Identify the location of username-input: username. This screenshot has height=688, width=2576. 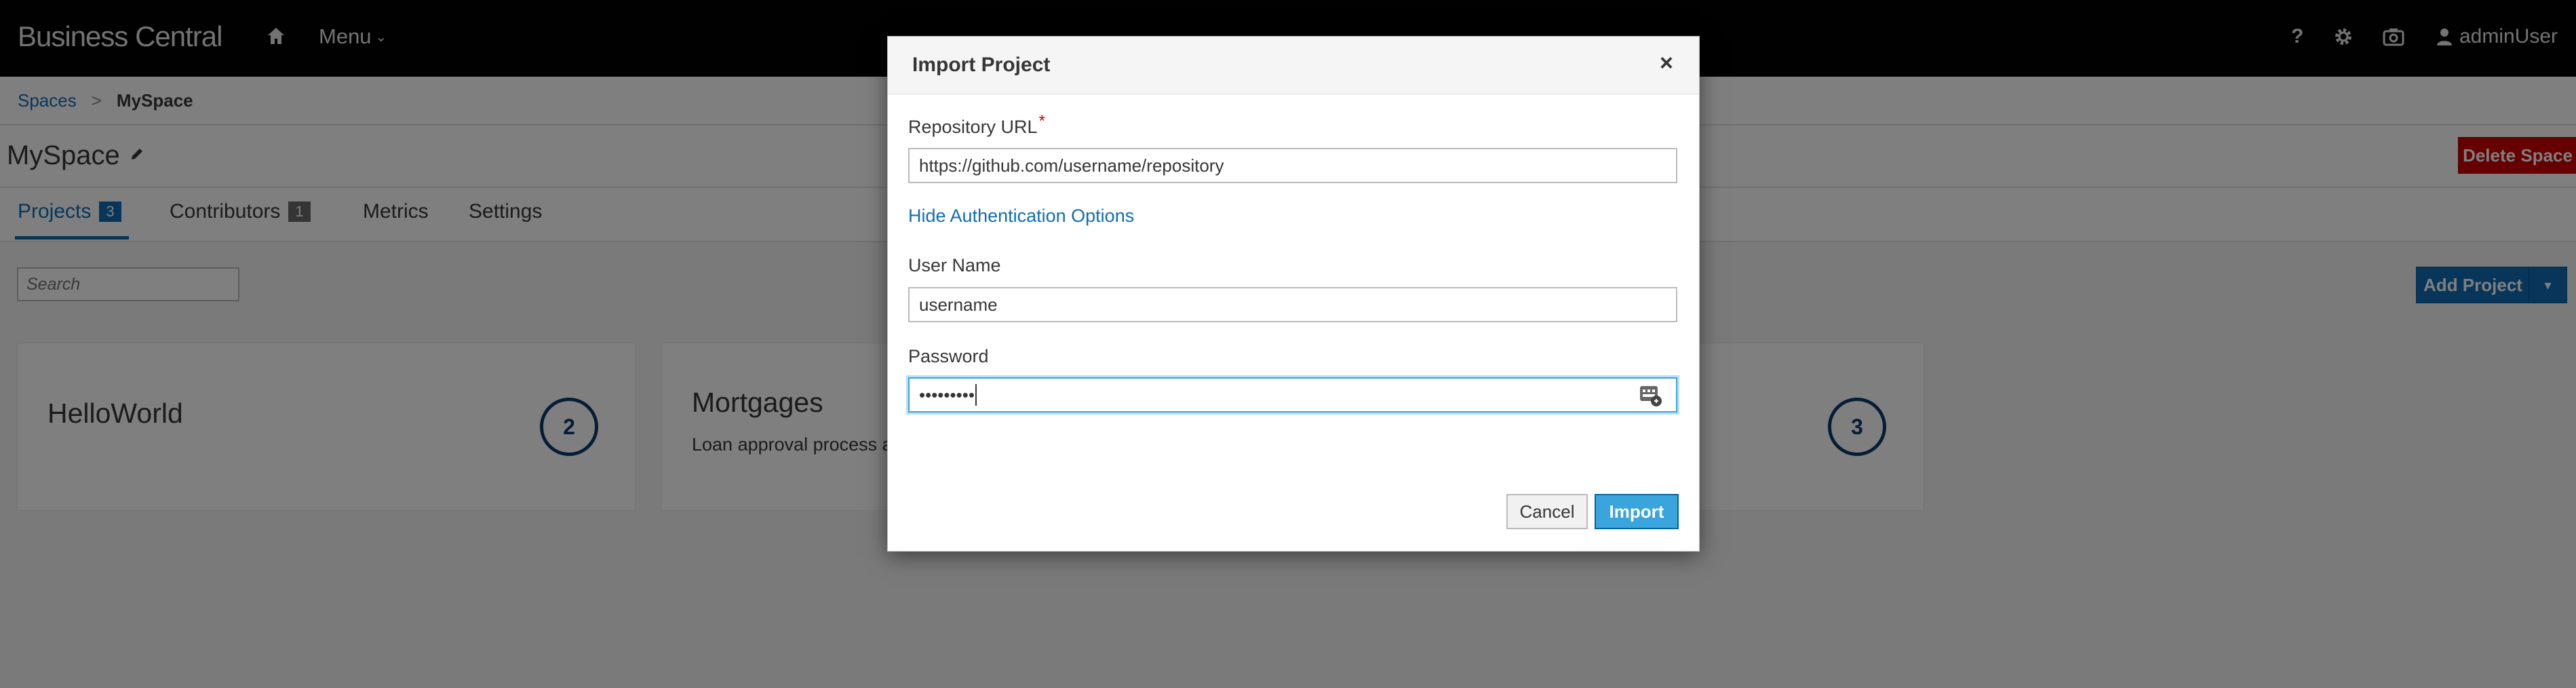
(1292, 304).